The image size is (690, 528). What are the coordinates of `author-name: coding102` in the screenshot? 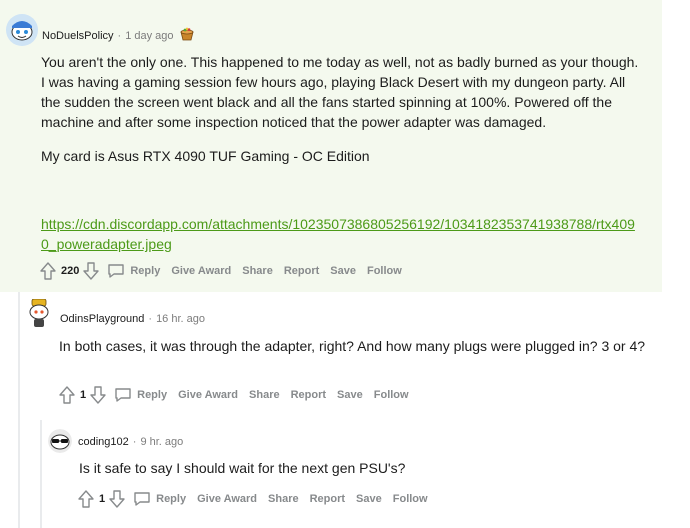 It's located at (103, 442).